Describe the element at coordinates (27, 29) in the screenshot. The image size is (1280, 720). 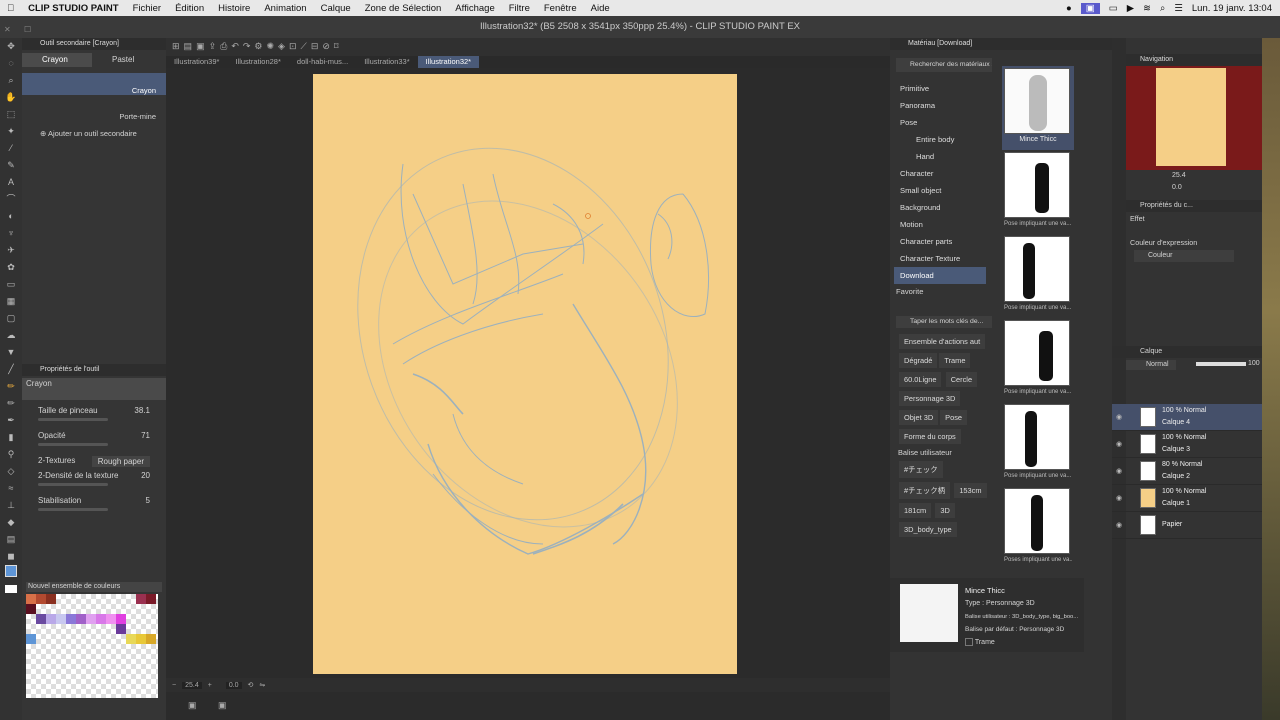
I see `maximize-icon: ☐` at that location.